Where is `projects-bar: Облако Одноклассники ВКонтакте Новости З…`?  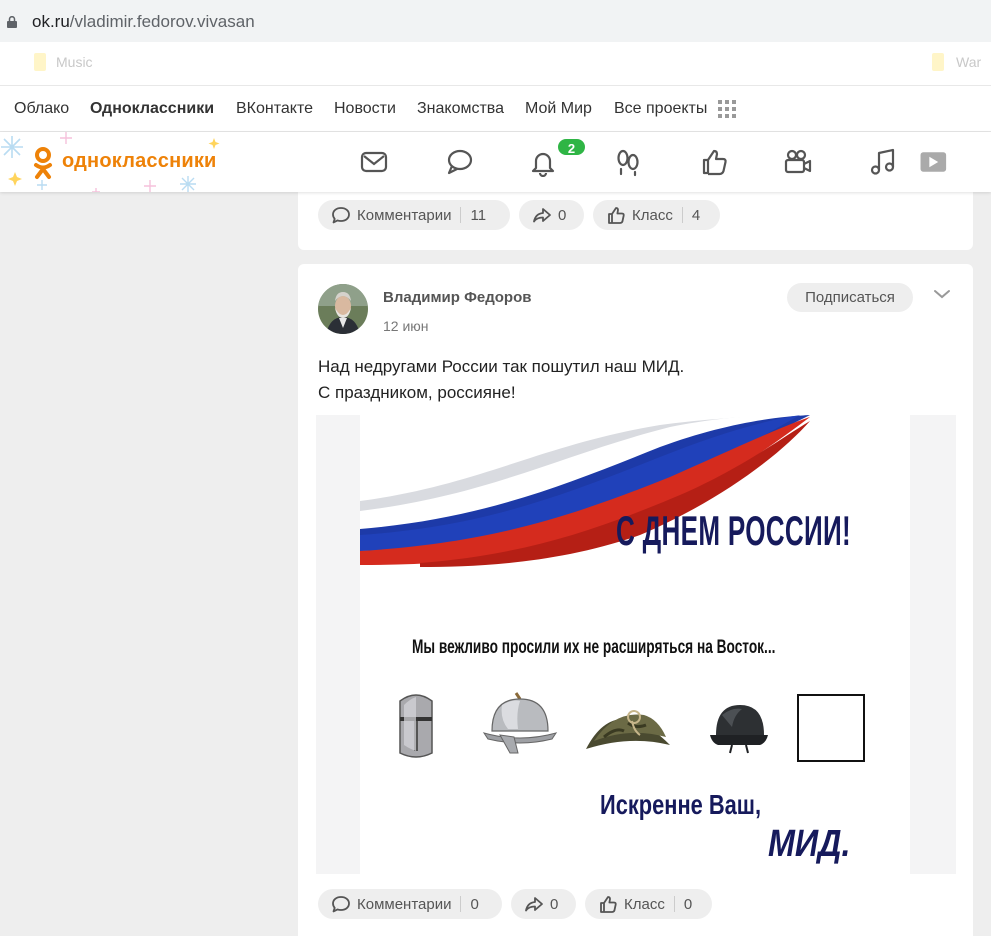 projects-bar: Облако Одноклассники ВКонтакте Новости З… is located at coordinates (495, 109).